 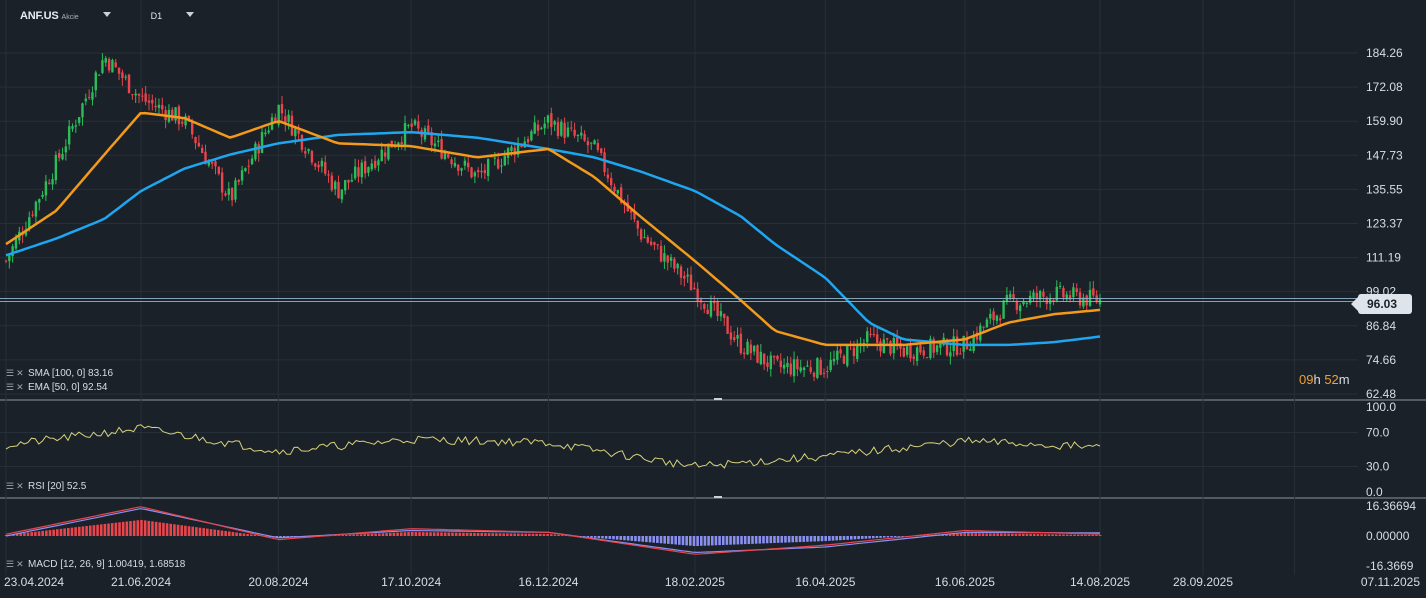 What do you see at coordinates (1374, 492) in the screenshot?
I see `rsi-tick-label: 0.0` at bounding box center [1374, 492].